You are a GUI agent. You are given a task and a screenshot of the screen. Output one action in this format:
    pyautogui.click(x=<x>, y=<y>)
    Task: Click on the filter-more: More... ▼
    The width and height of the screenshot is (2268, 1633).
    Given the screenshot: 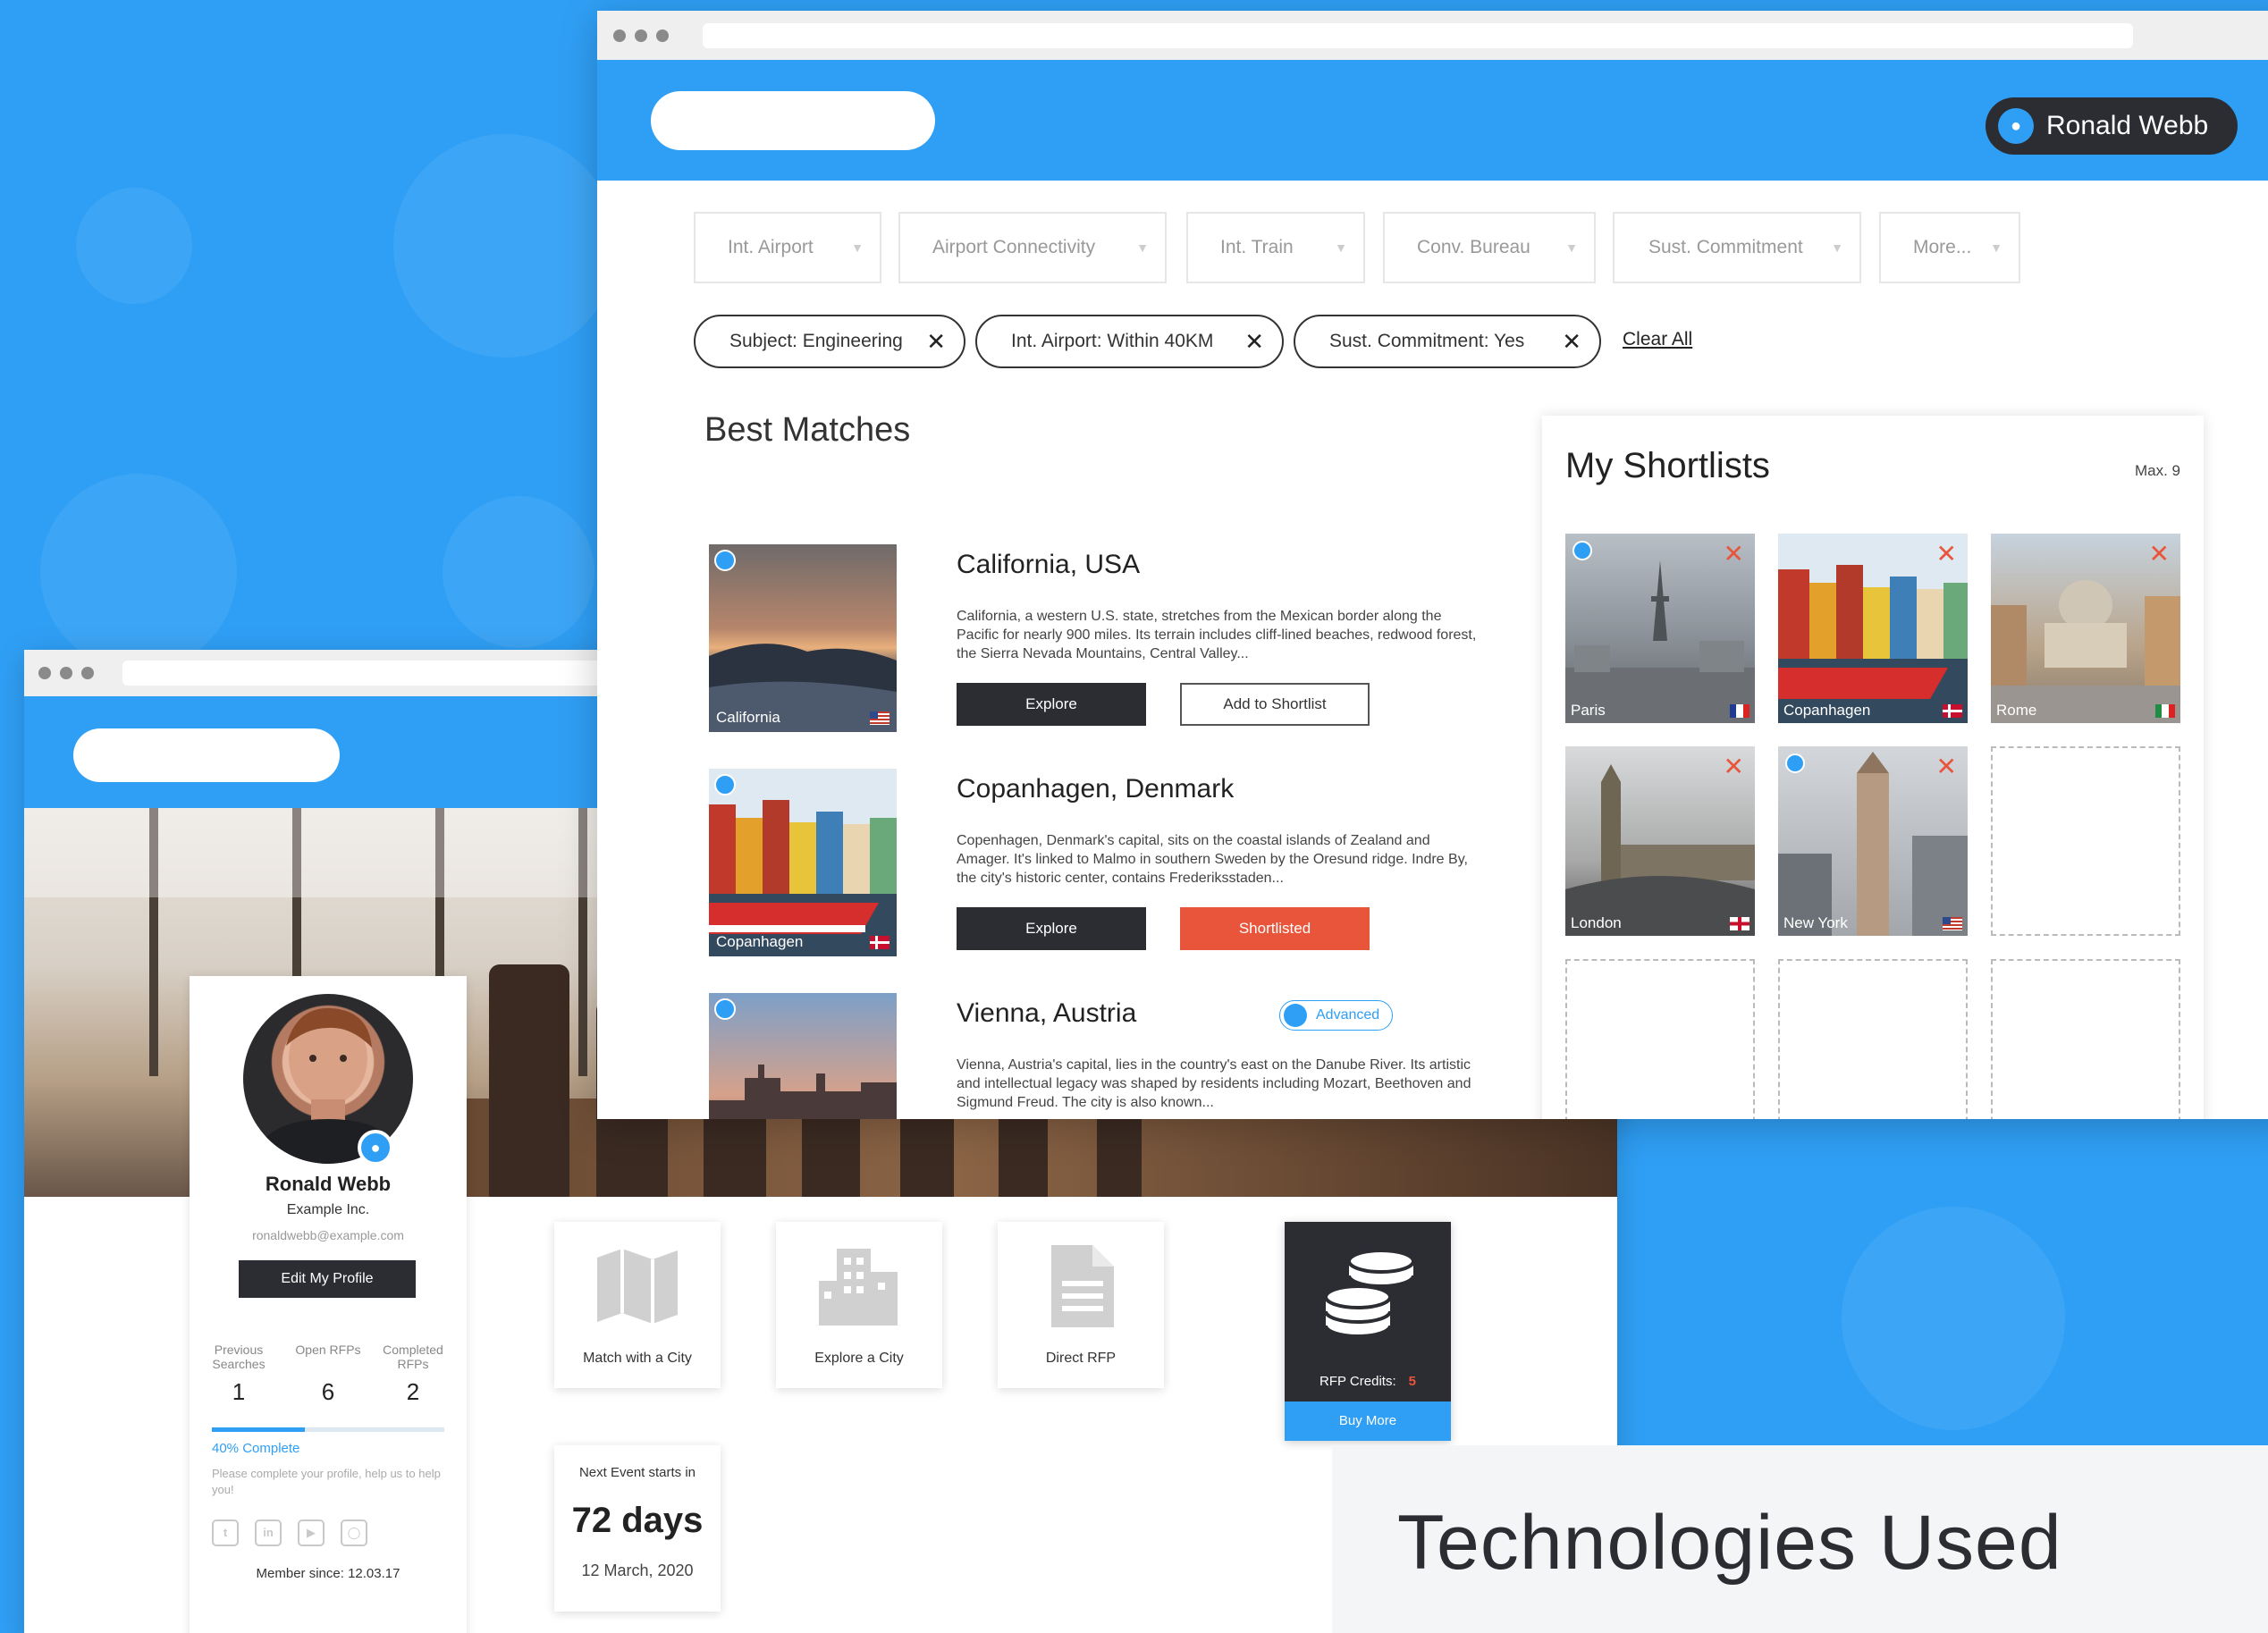 What is the action you would take?
    pyautogui.click(x=1950, y=247)
    